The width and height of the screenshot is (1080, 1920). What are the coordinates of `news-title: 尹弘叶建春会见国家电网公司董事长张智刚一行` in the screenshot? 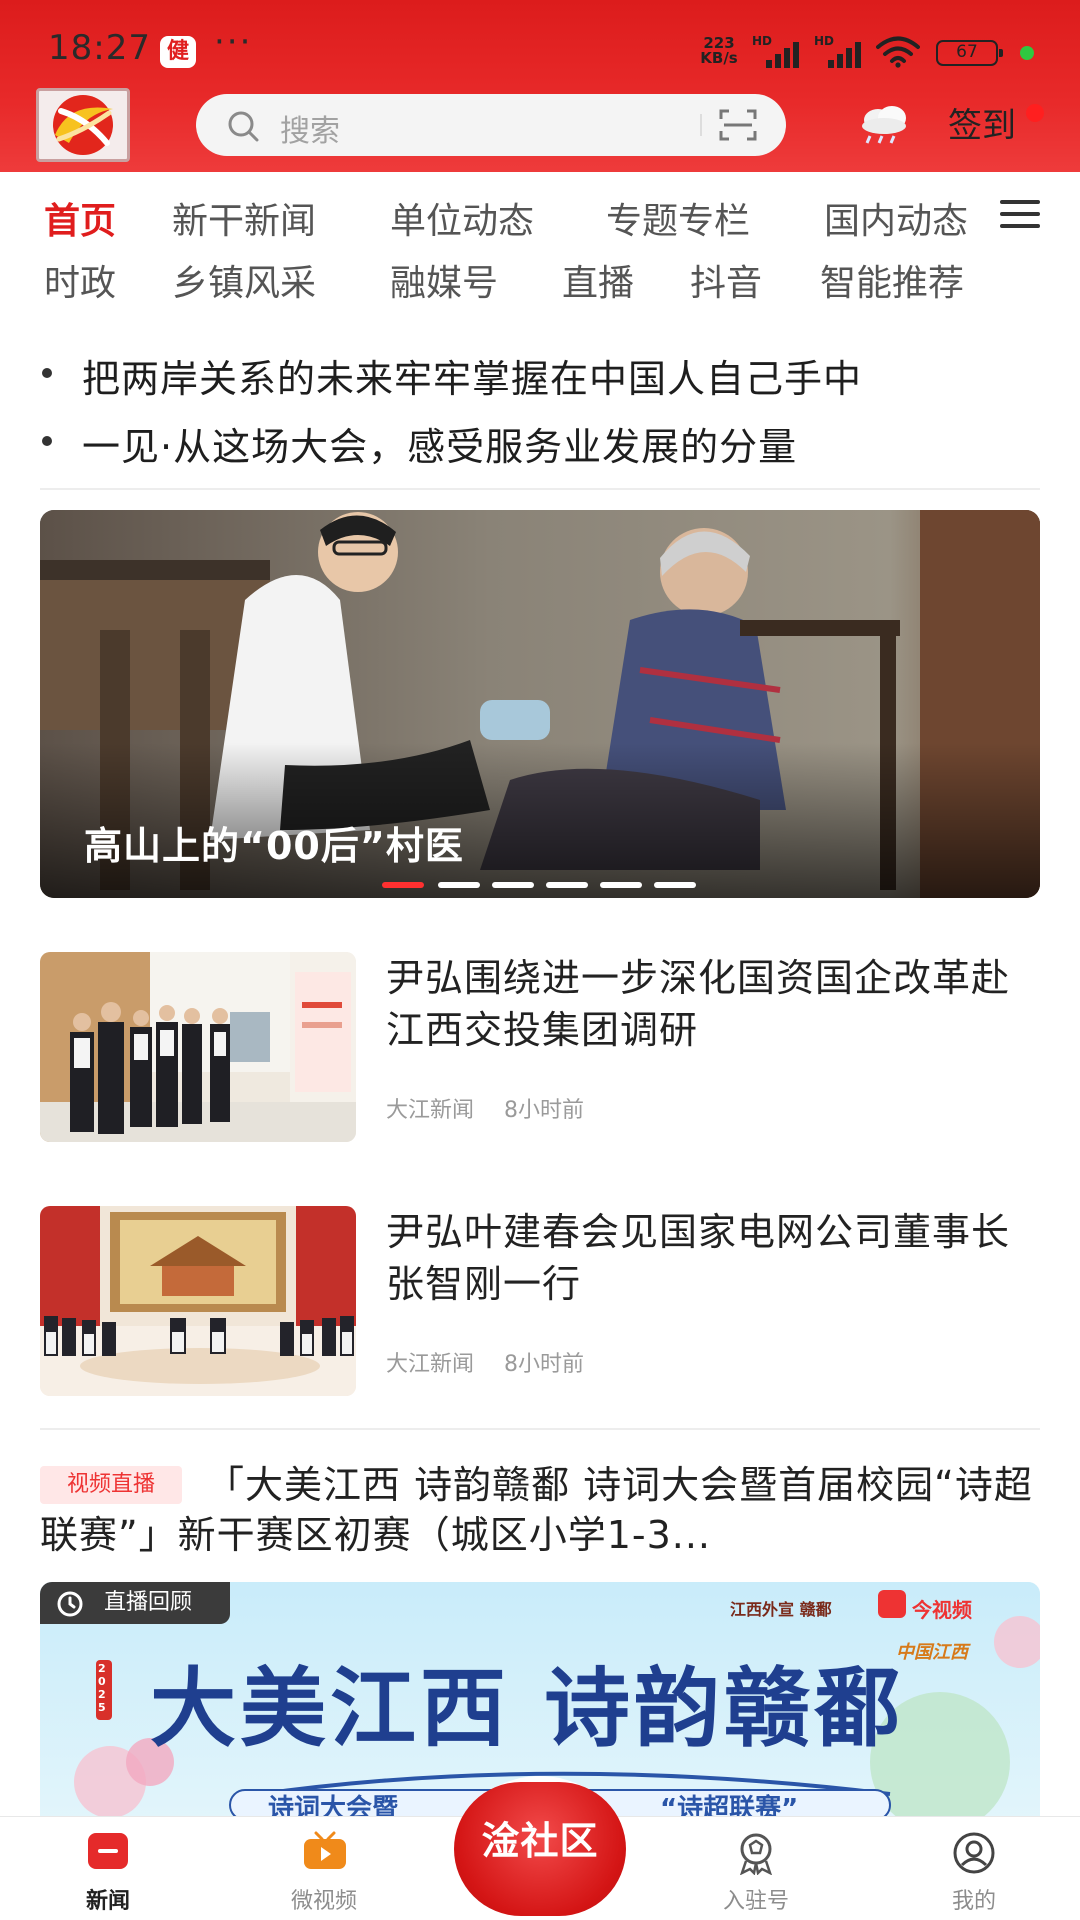 It's located at (698, 1258).